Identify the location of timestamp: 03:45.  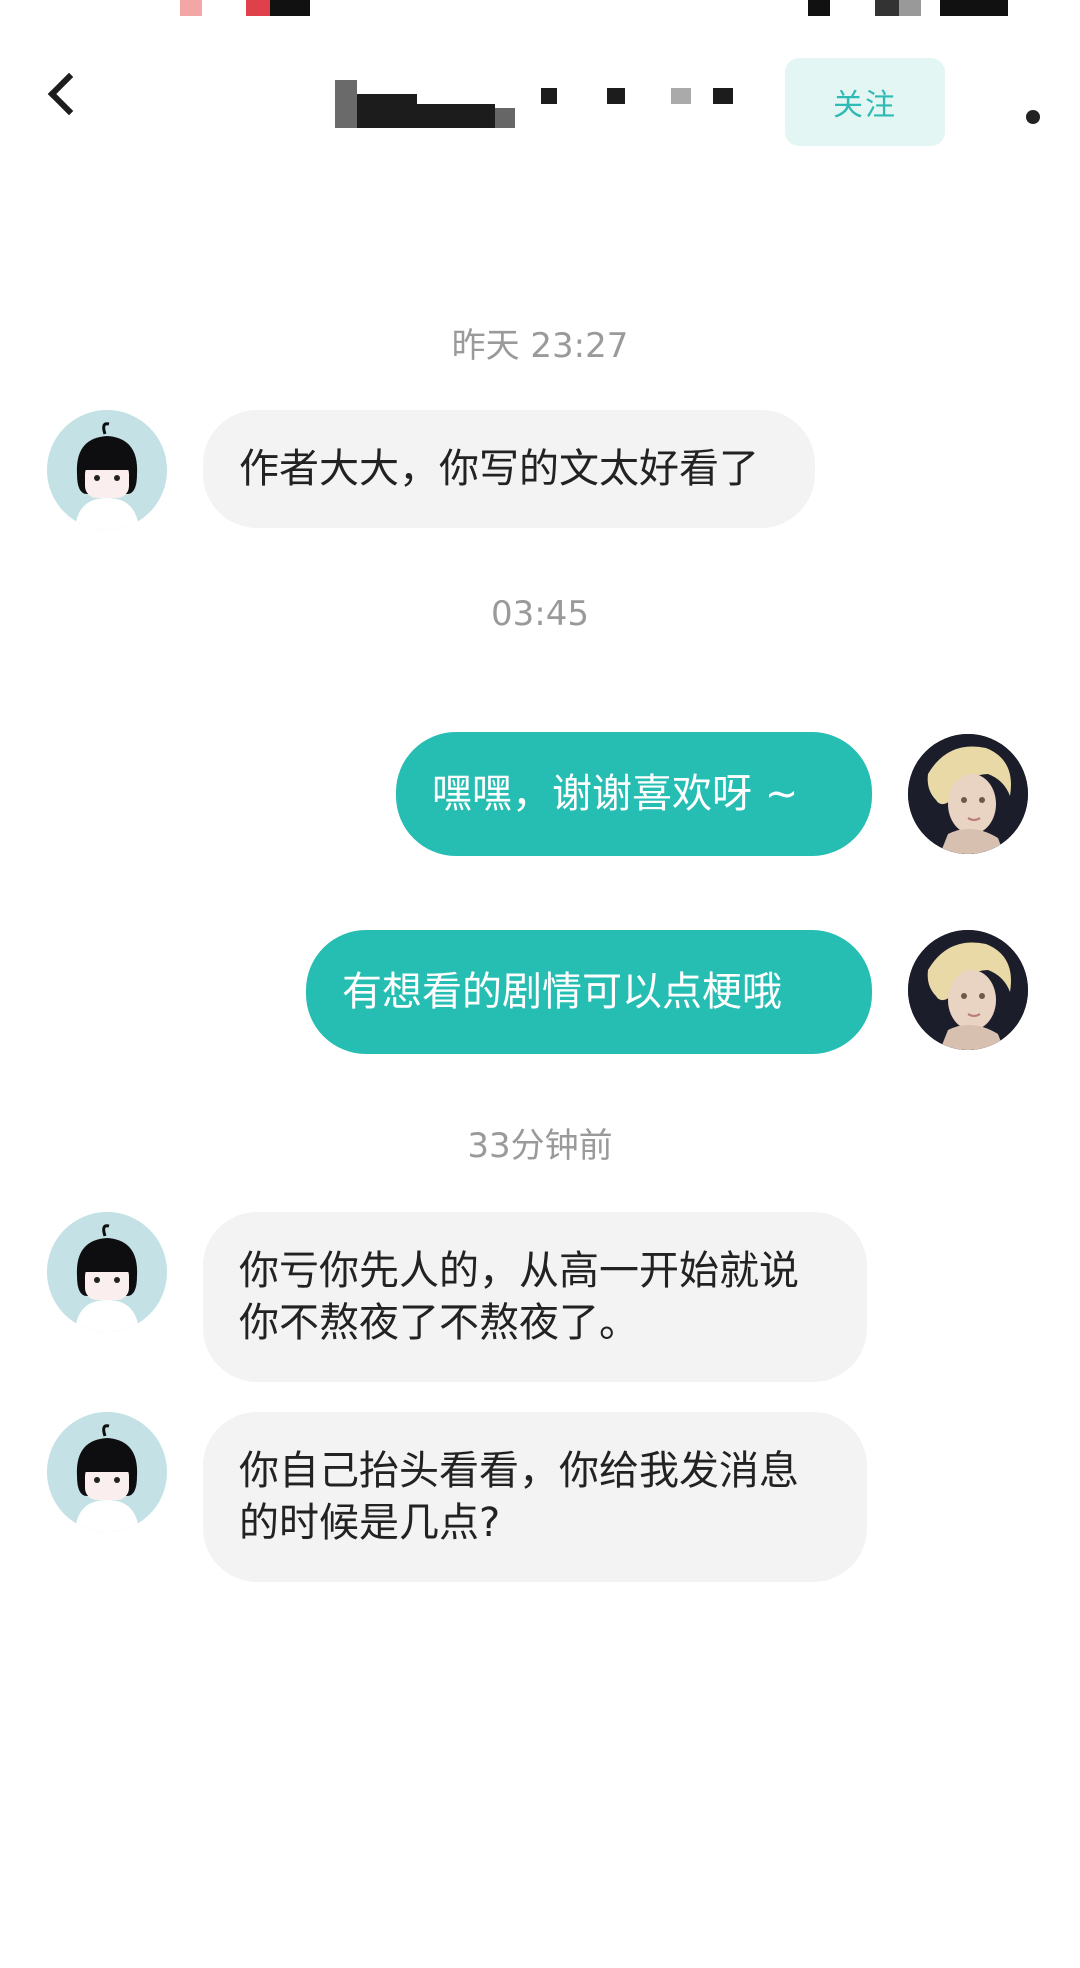
(540, 614).